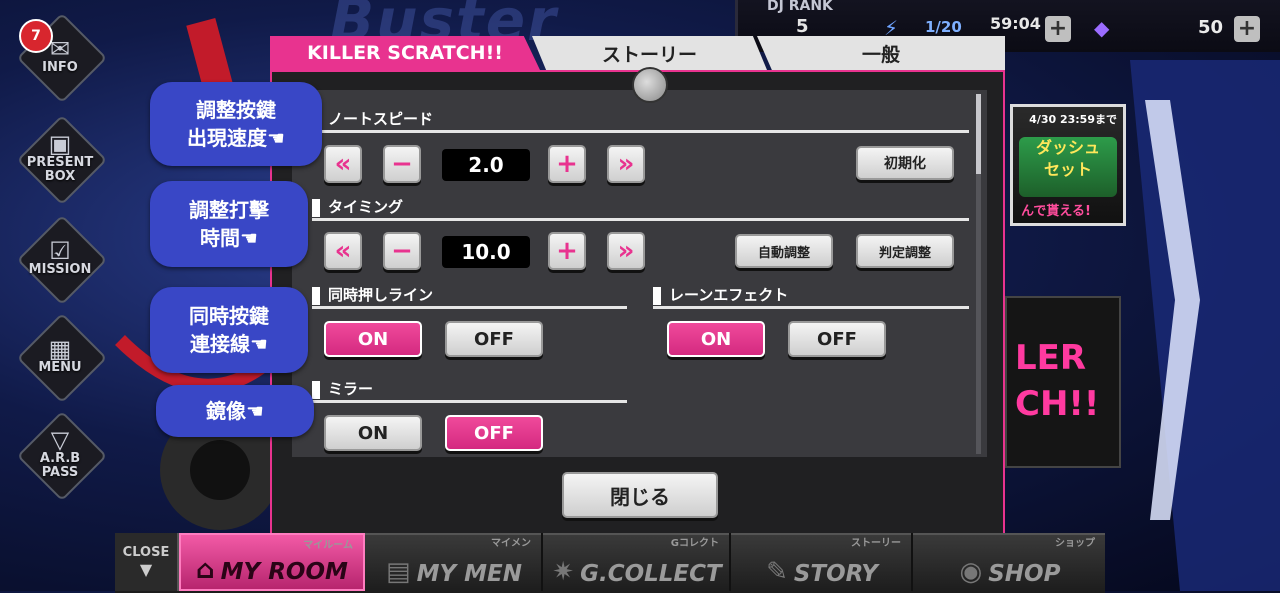 The width and height of the screenshot is (1280, 593). Describe the element at coordinates (694, 543) in the screenshot. I see `nav-sub-label: Gコレクト` at that location.